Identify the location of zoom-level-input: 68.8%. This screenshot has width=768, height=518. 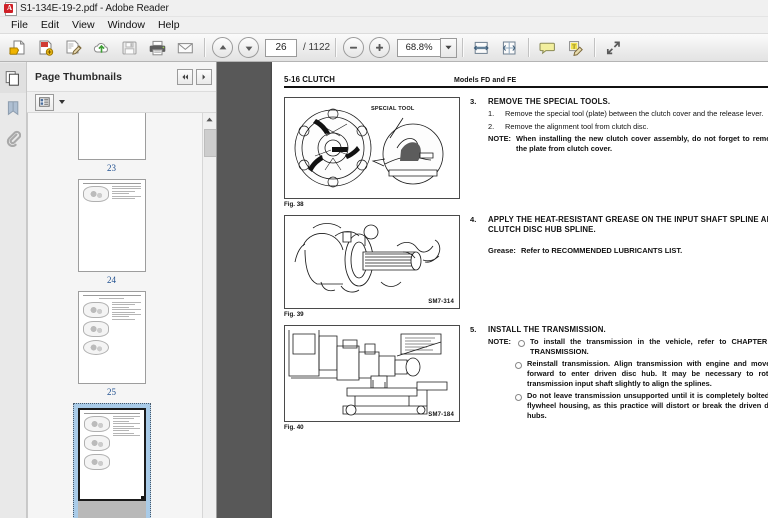
(419, 47).